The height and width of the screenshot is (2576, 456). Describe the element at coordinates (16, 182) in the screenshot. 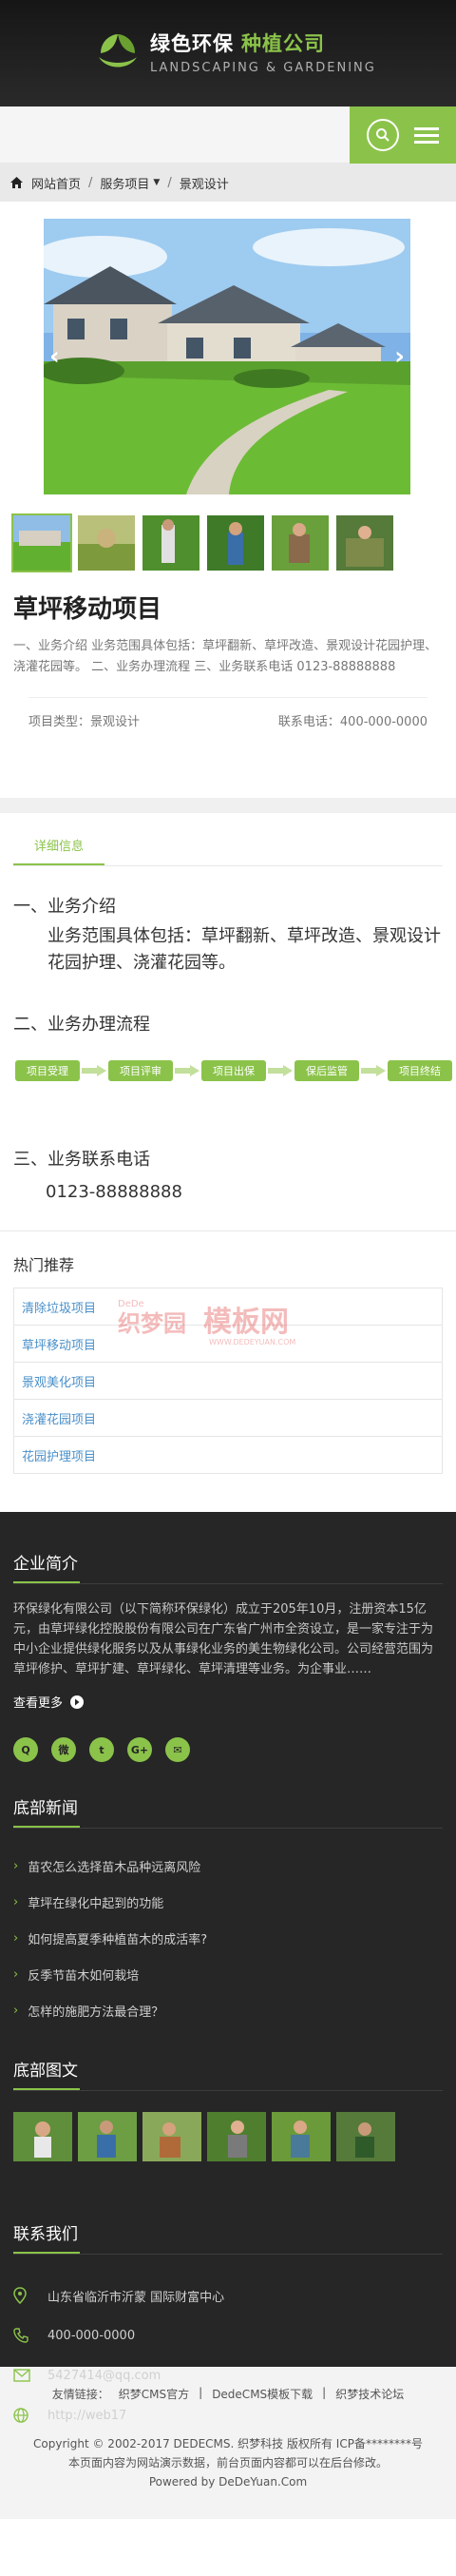

I see `home-icon` at that location.